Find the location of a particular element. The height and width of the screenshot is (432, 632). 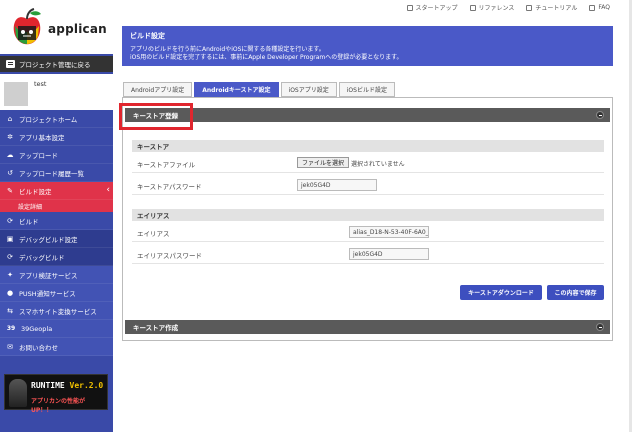

download-keystore-button: キーストアダウンロード is located at coordinates (501, 292).